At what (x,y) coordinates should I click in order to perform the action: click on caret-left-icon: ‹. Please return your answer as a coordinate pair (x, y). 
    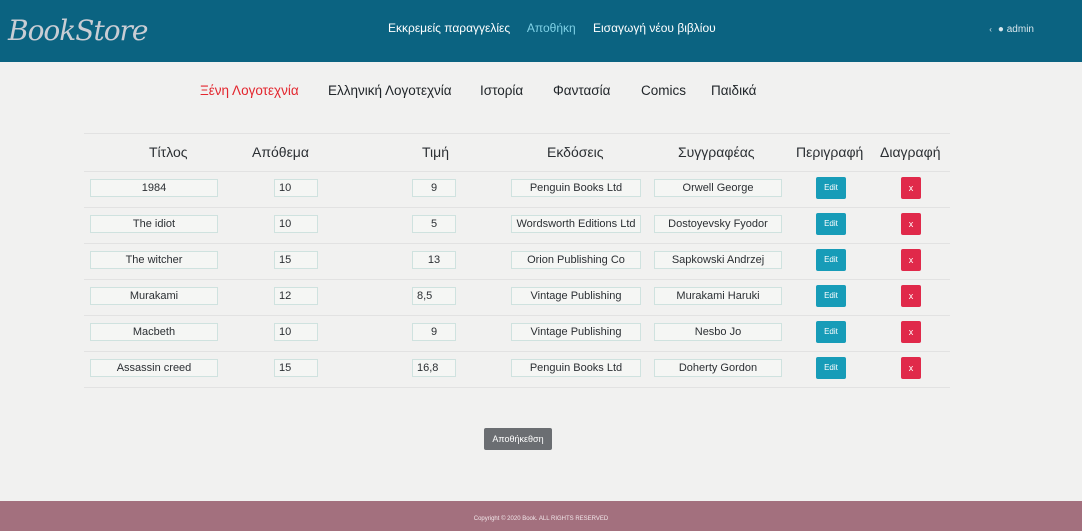
    Looking at the image, I should click on (990, 29).